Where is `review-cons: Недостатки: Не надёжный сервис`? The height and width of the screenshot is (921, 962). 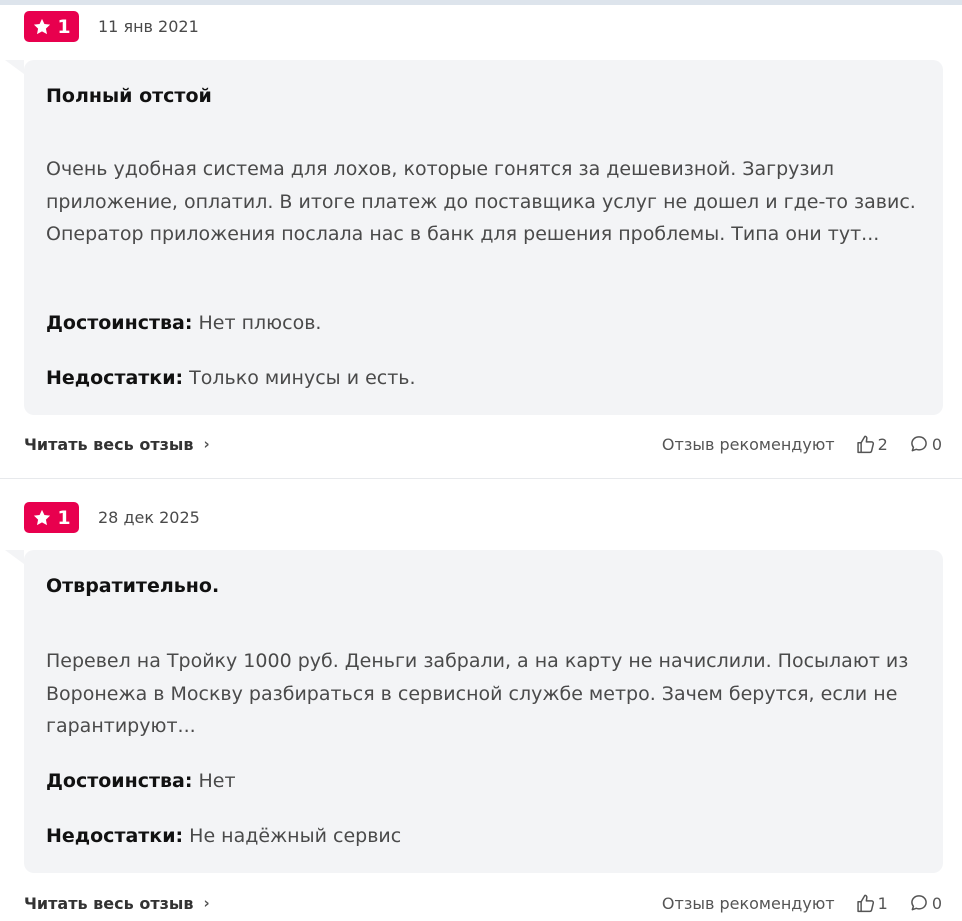 review-cons: Недостатки: Не надёжный сервис is located at coordinates (223, 836).